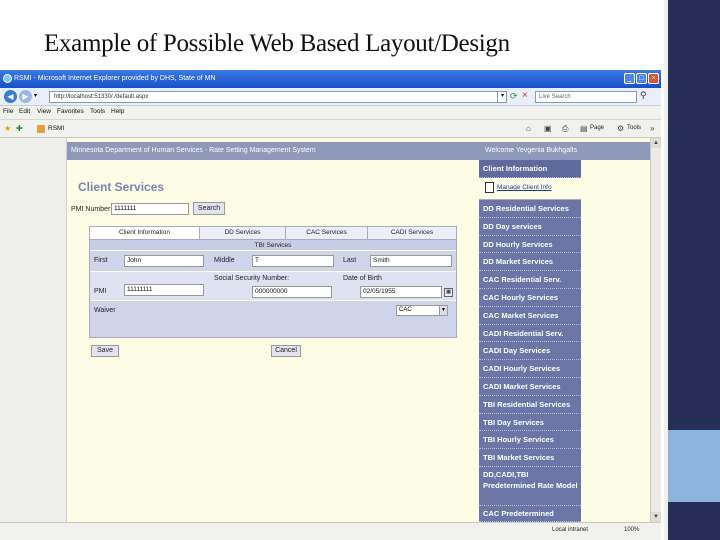  I want to click on first-name-label: First, so click(101, 260).